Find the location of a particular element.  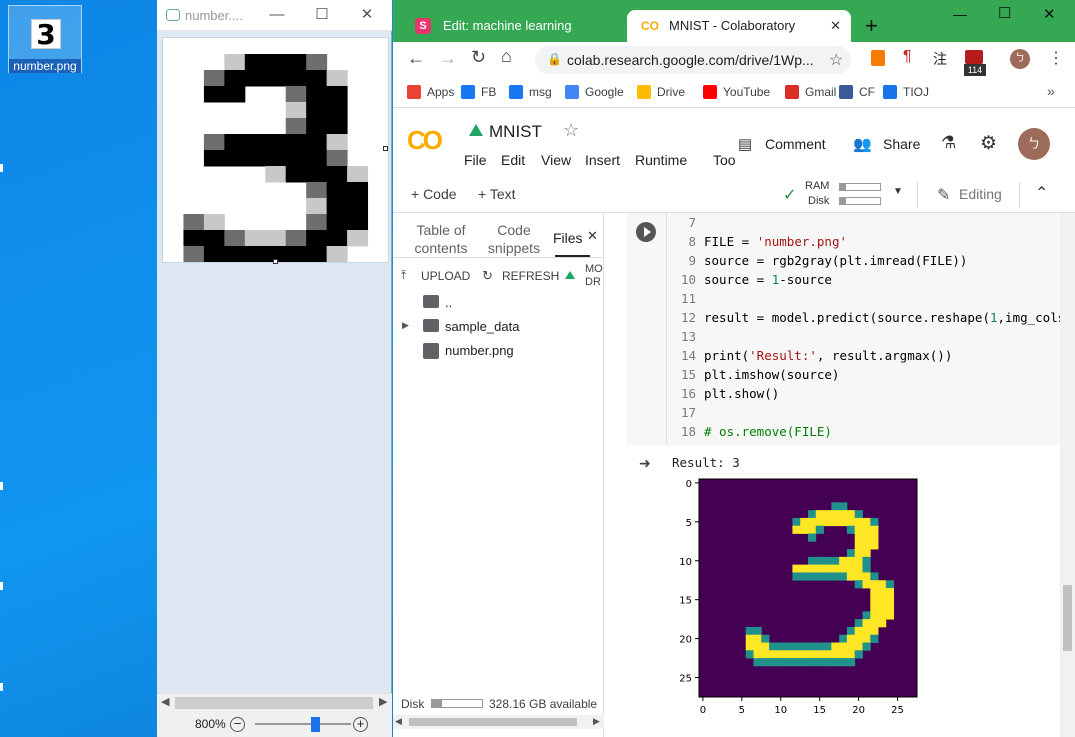

bookmark-drive: Drive is located at coordinates (661, 92).